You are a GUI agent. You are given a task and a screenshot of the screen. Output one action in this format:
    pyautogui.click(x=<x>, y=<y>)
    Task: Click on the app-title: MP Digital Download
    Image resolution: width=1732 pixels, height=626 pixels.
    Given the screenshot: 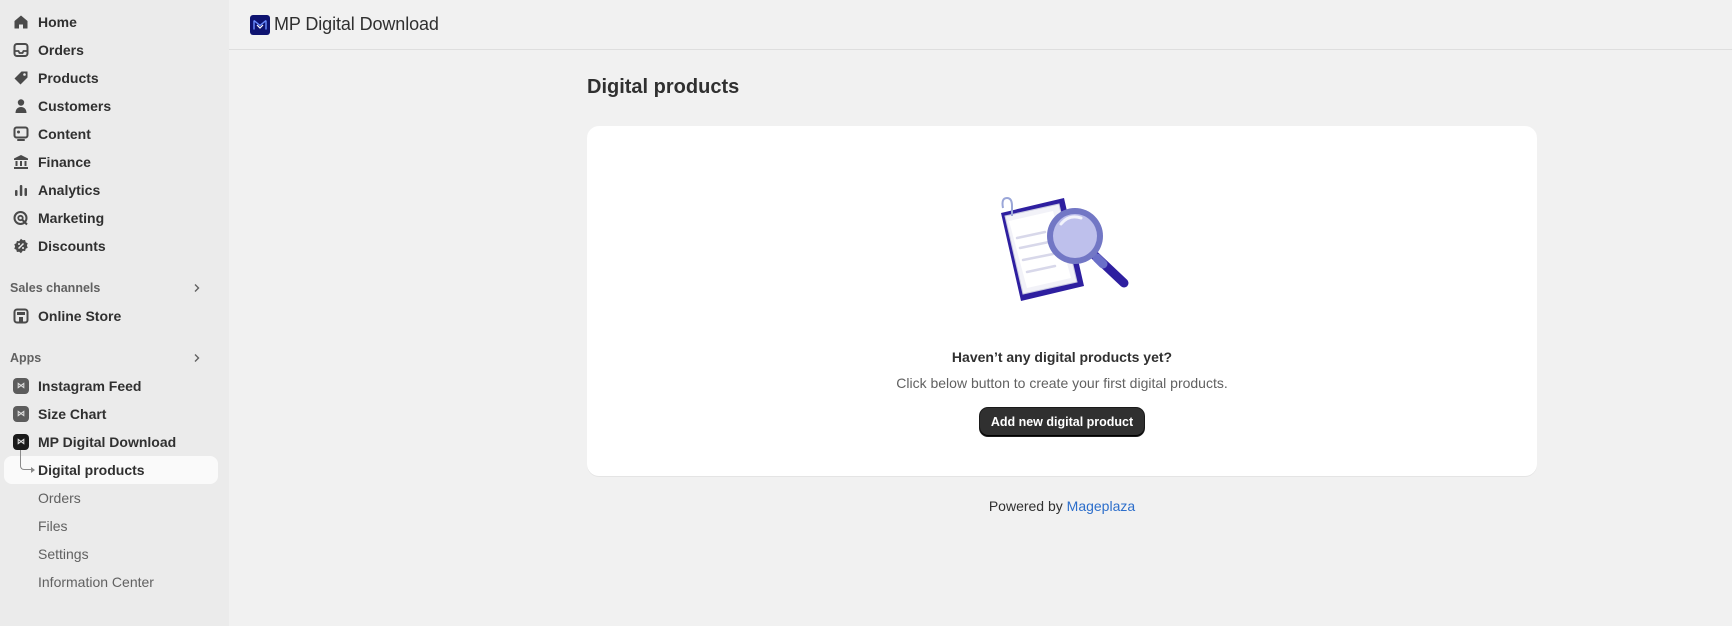 What is the action you would take?
    pyautogui.click(x=356, y=24)
    